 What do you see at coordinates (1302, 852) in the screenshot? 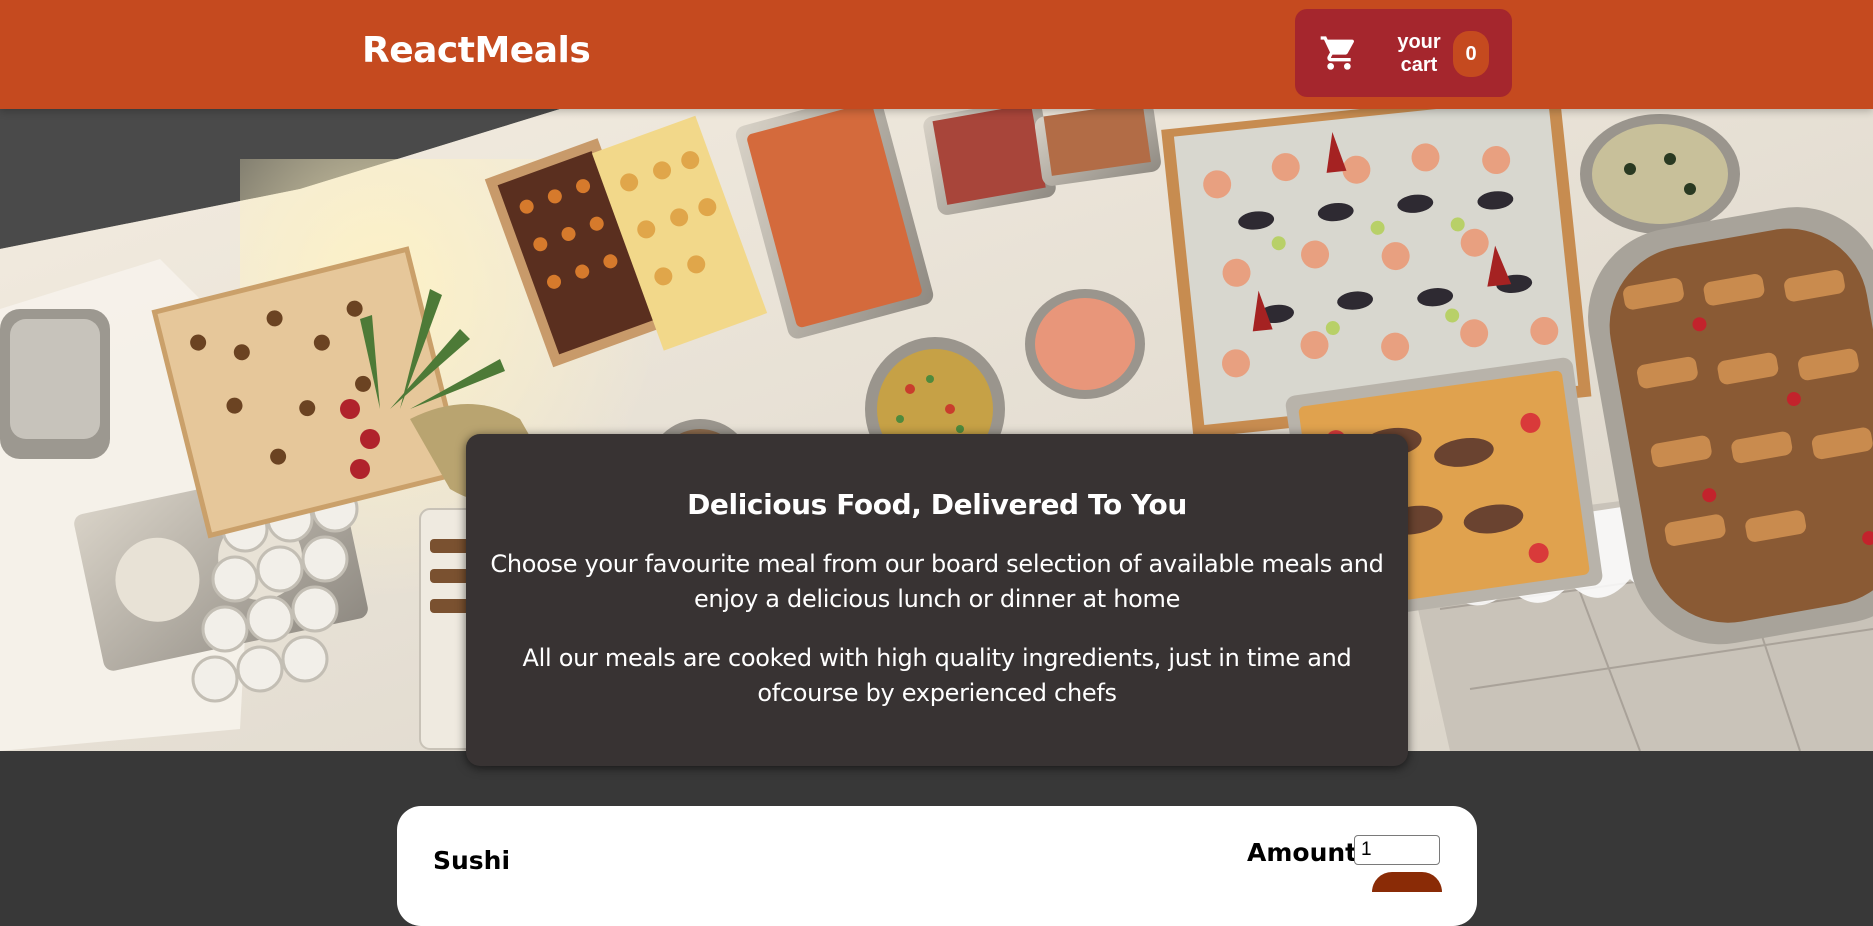
I see `amount-label: Amount` at bounding box center [1302, 852].